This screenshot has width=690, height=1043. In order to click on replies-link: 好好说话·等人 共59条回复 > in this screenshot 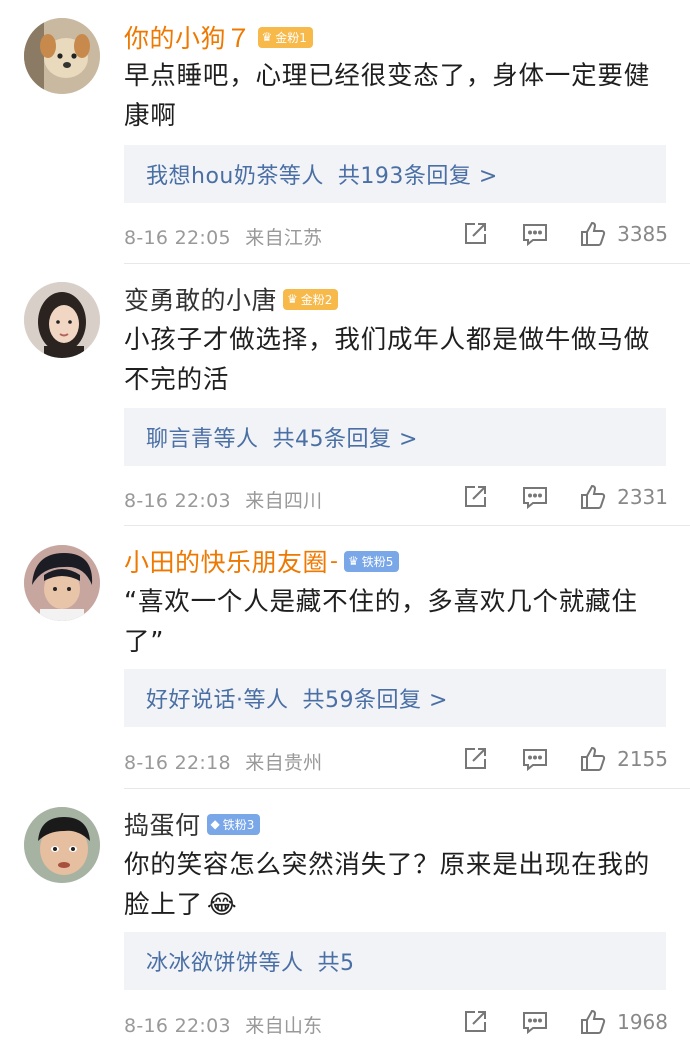, I will do `click(395, 698)`.